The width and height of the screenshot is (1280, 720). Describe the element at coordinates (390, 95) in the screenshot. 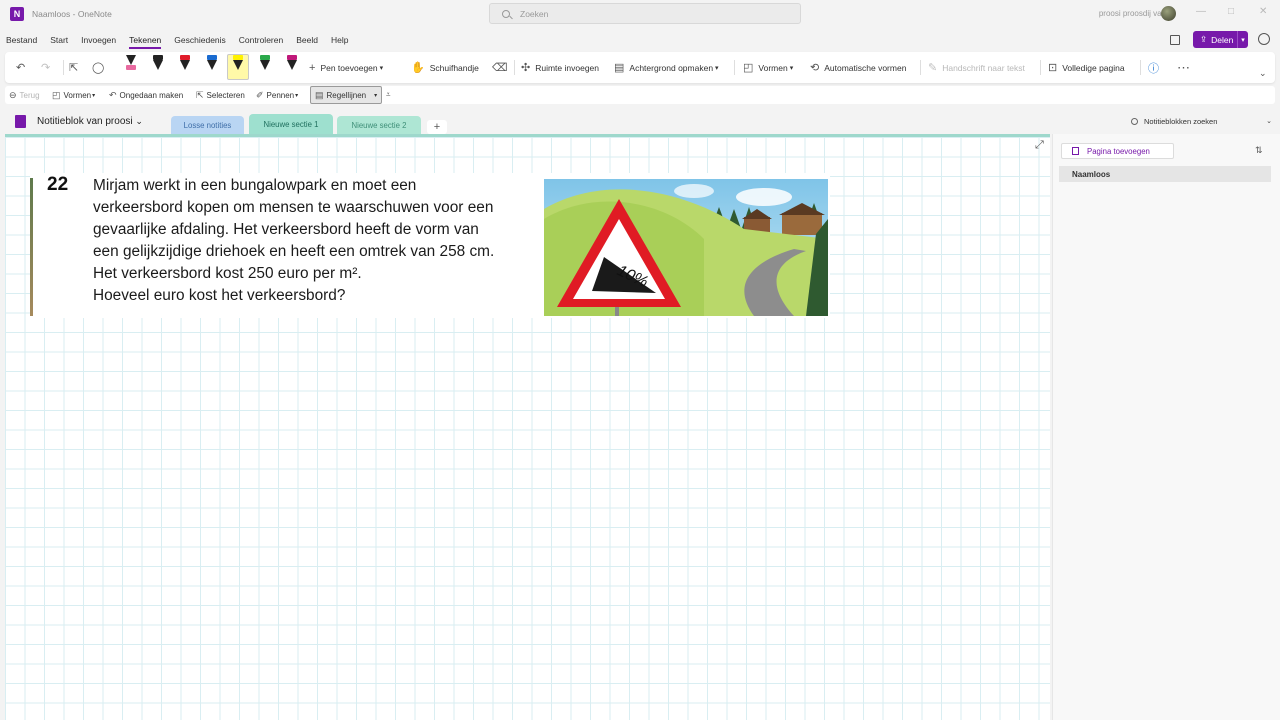

I see `customize-toolbar-icon: ⩡` at that location.